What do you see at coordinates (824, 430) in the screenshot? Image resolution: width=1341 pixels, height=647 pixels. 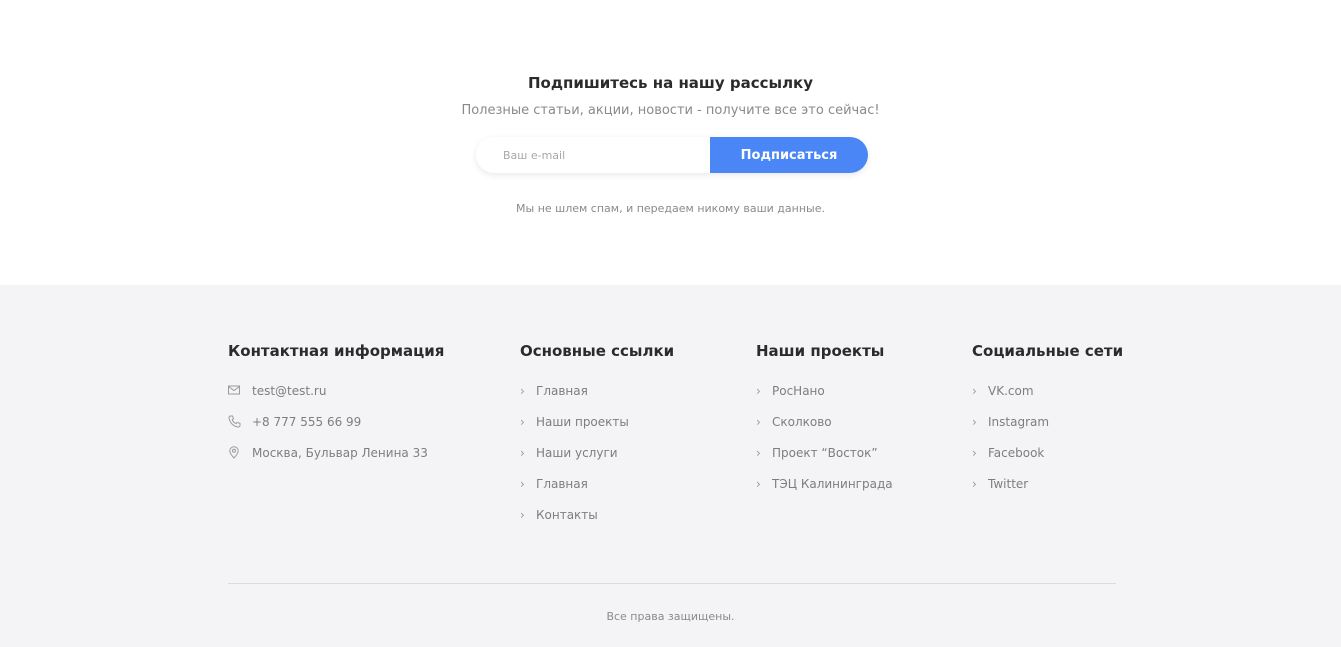 I see `list-item: › Сколково` at bounding box center [824, 430].